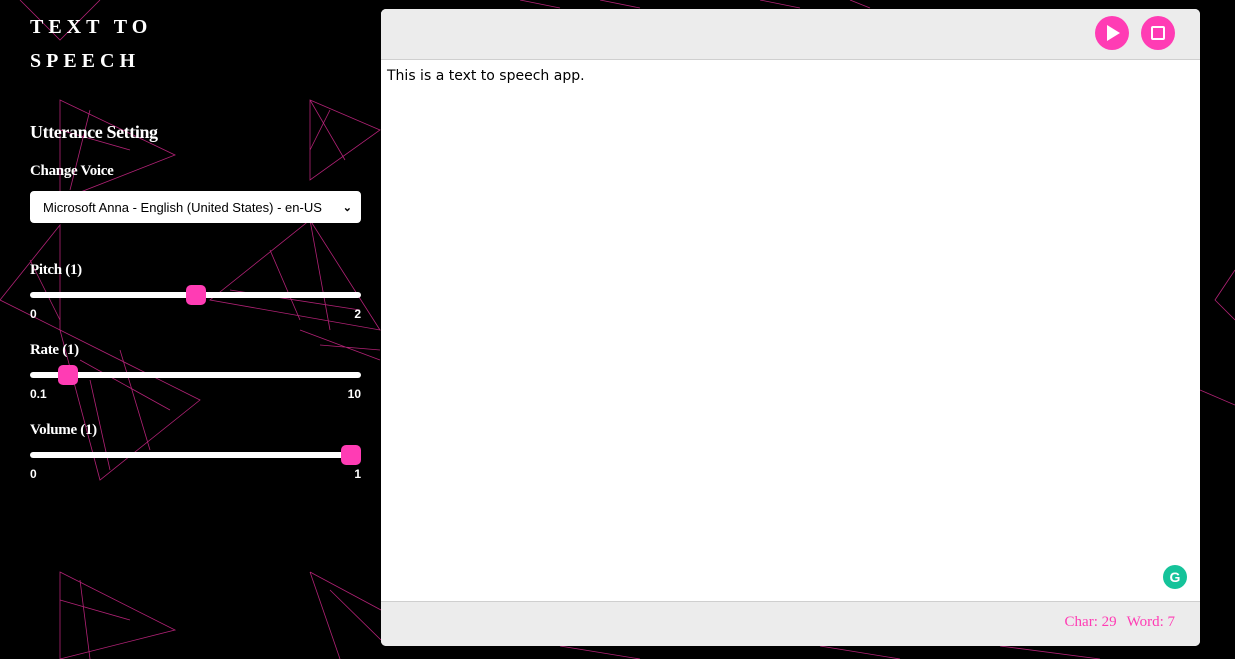 Image resolution: width=1235 pixels, height=659 pixels. What do you see at coordinates (195, 455) in the screenshot?
I see `volume-slider` at bounding box center [195, 455].